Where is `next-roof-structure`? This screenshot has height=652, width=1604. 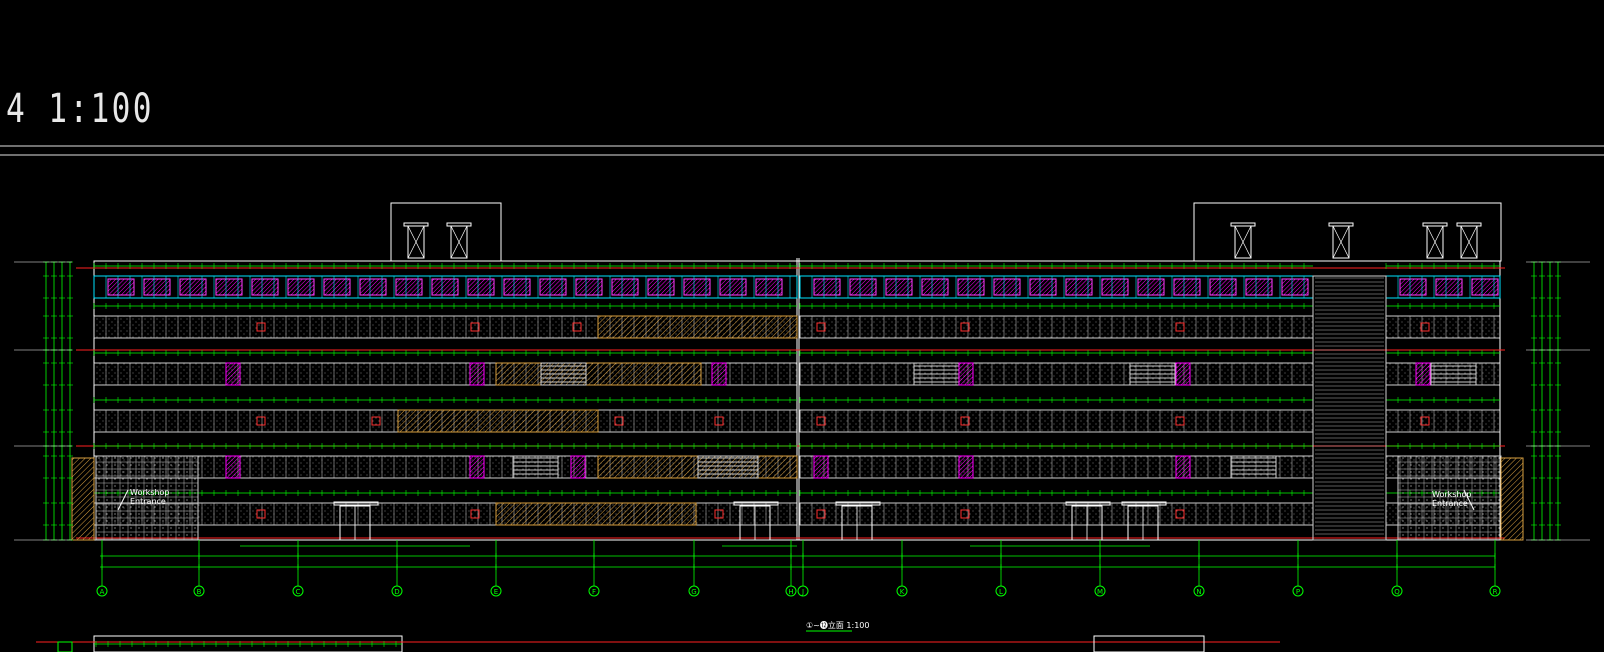
next-roof-structure is located at coordinates (1149, 643).